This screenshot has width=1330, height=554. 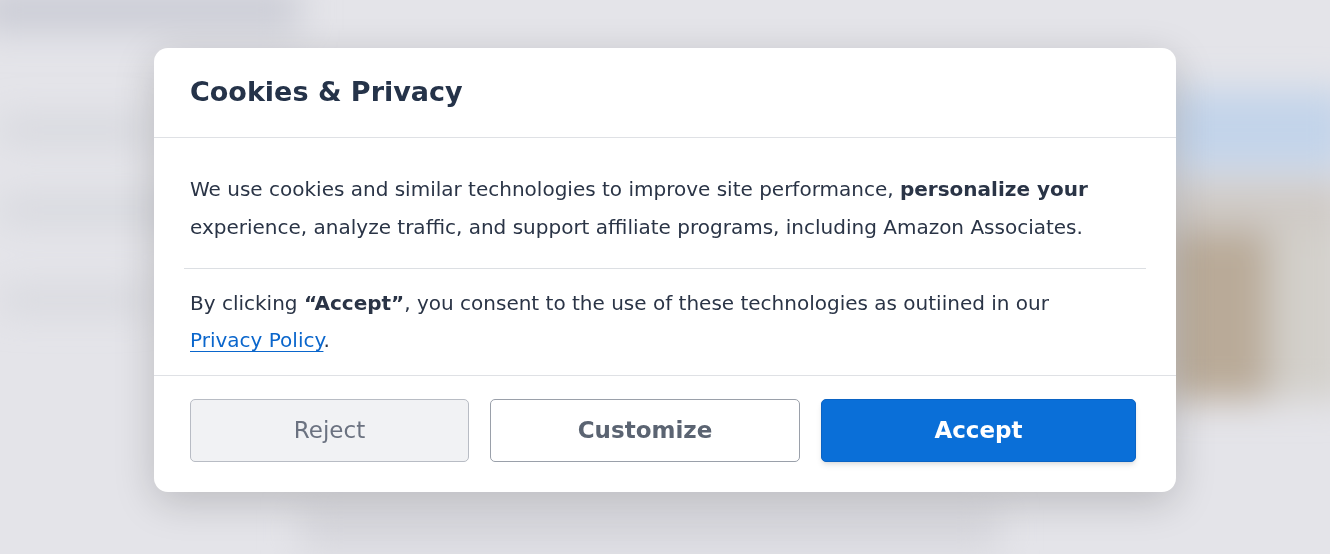 What do you see at coordinates (619, 322) in the screenshot?
I see `consent-paragraph: By clicking “Accept”, you consent to the use of these technologies as outiined in our Privacy Policy.` at bounding box center [619, 322].